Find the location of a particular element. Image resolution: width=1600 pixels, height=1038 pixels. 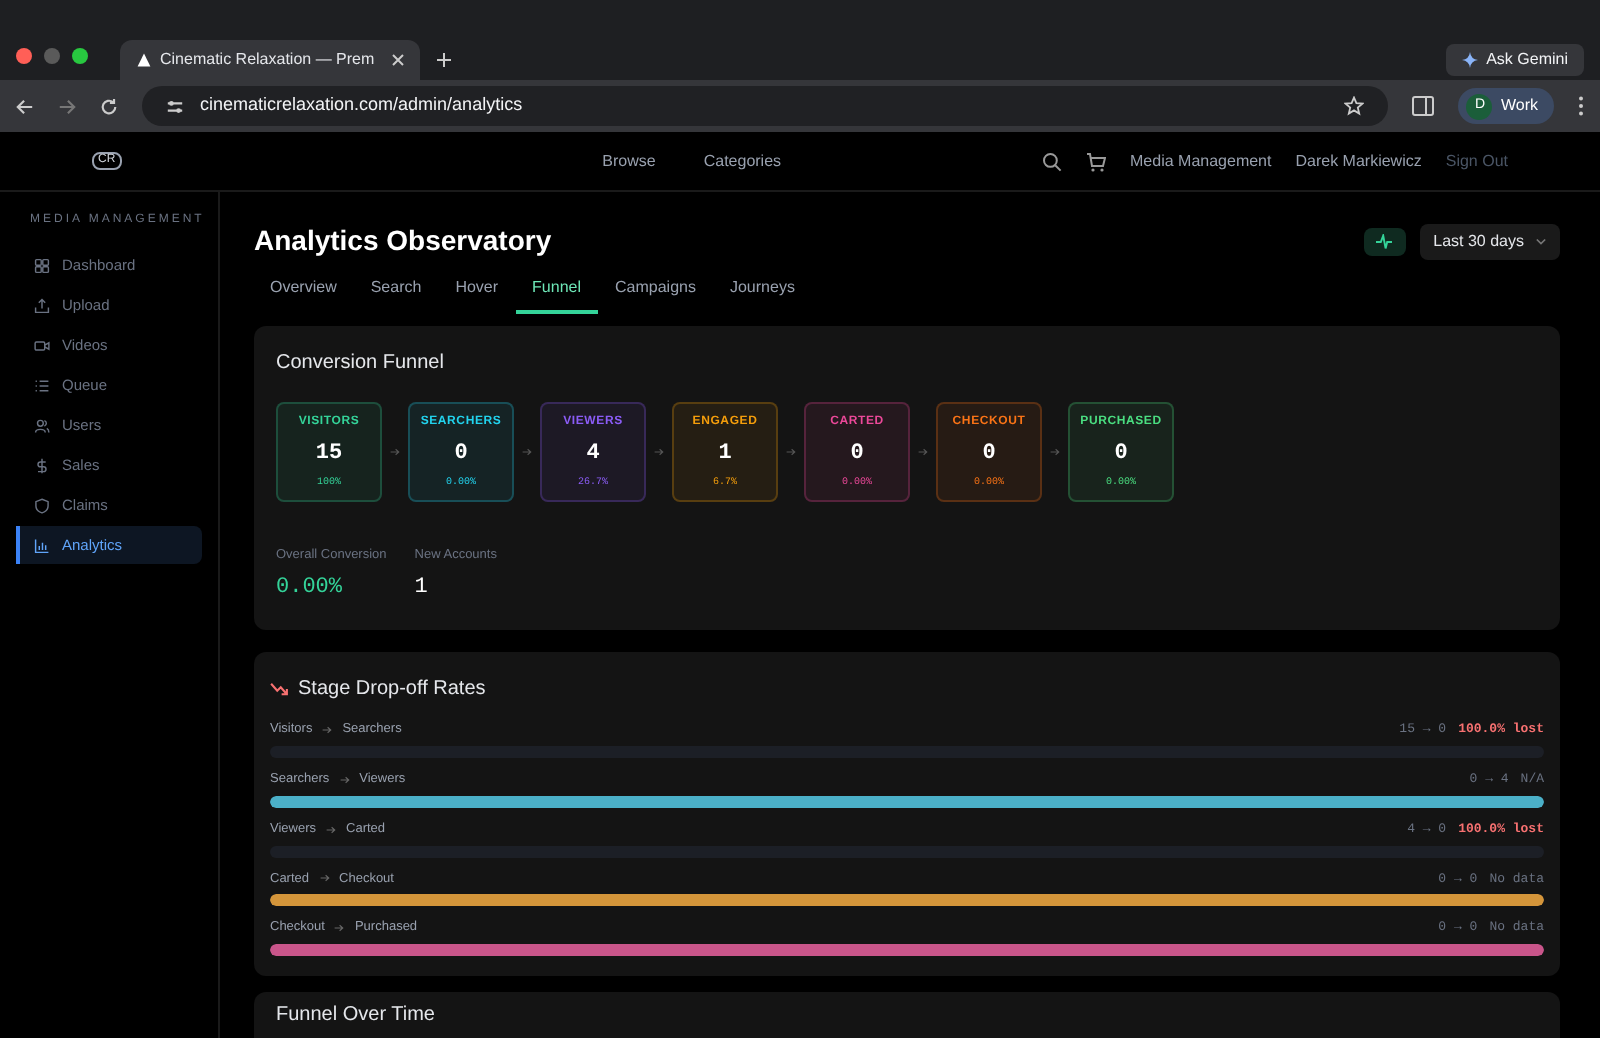

list-icon is located at coordinates (42, 385).